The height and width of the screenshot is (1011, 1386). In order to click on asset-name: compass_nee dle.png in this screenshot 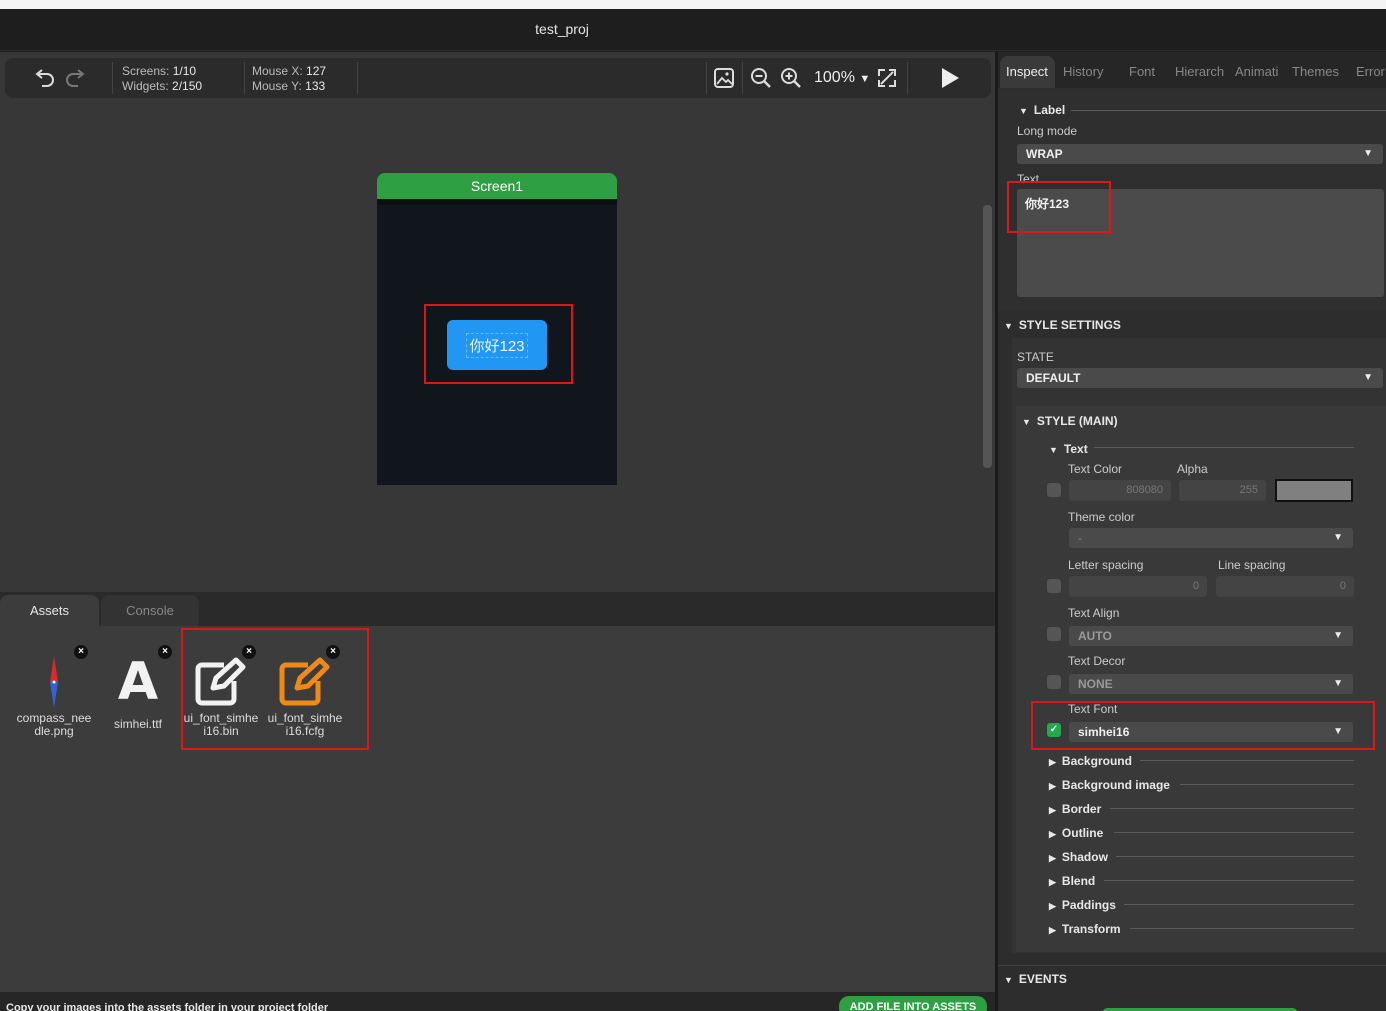, I will do `click(54, 724)`.